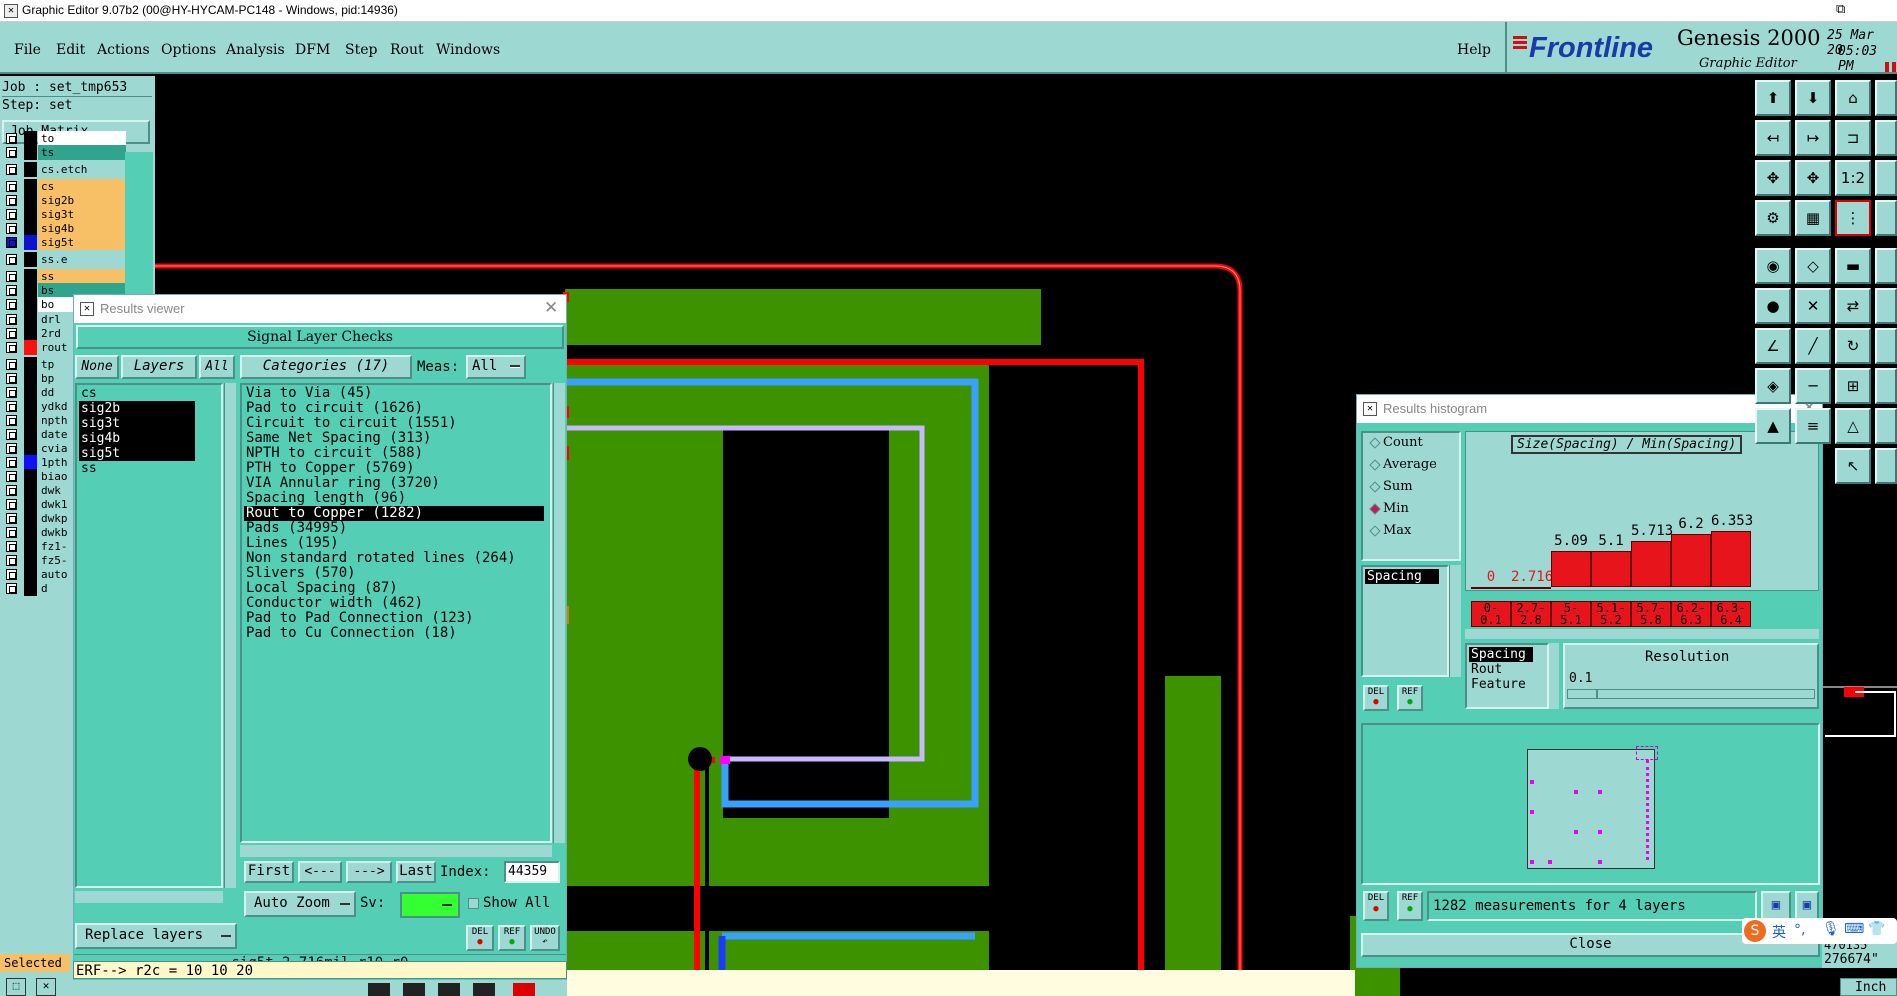  What do you see at coordinates (46, 987) in the screenshot?
I see `tool-icon-2: ✕` at bounding box center [46, 987].